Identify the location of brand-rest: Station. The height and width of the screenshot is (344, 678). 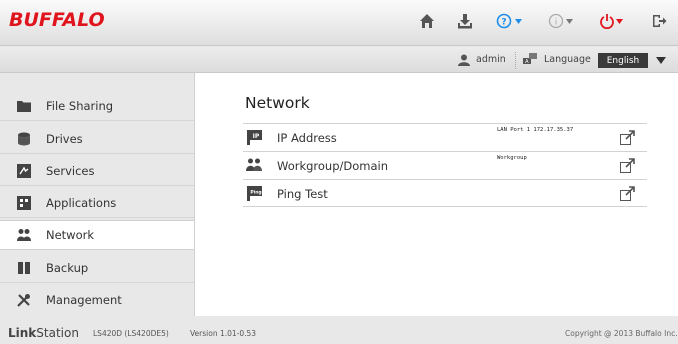
(57, 333).